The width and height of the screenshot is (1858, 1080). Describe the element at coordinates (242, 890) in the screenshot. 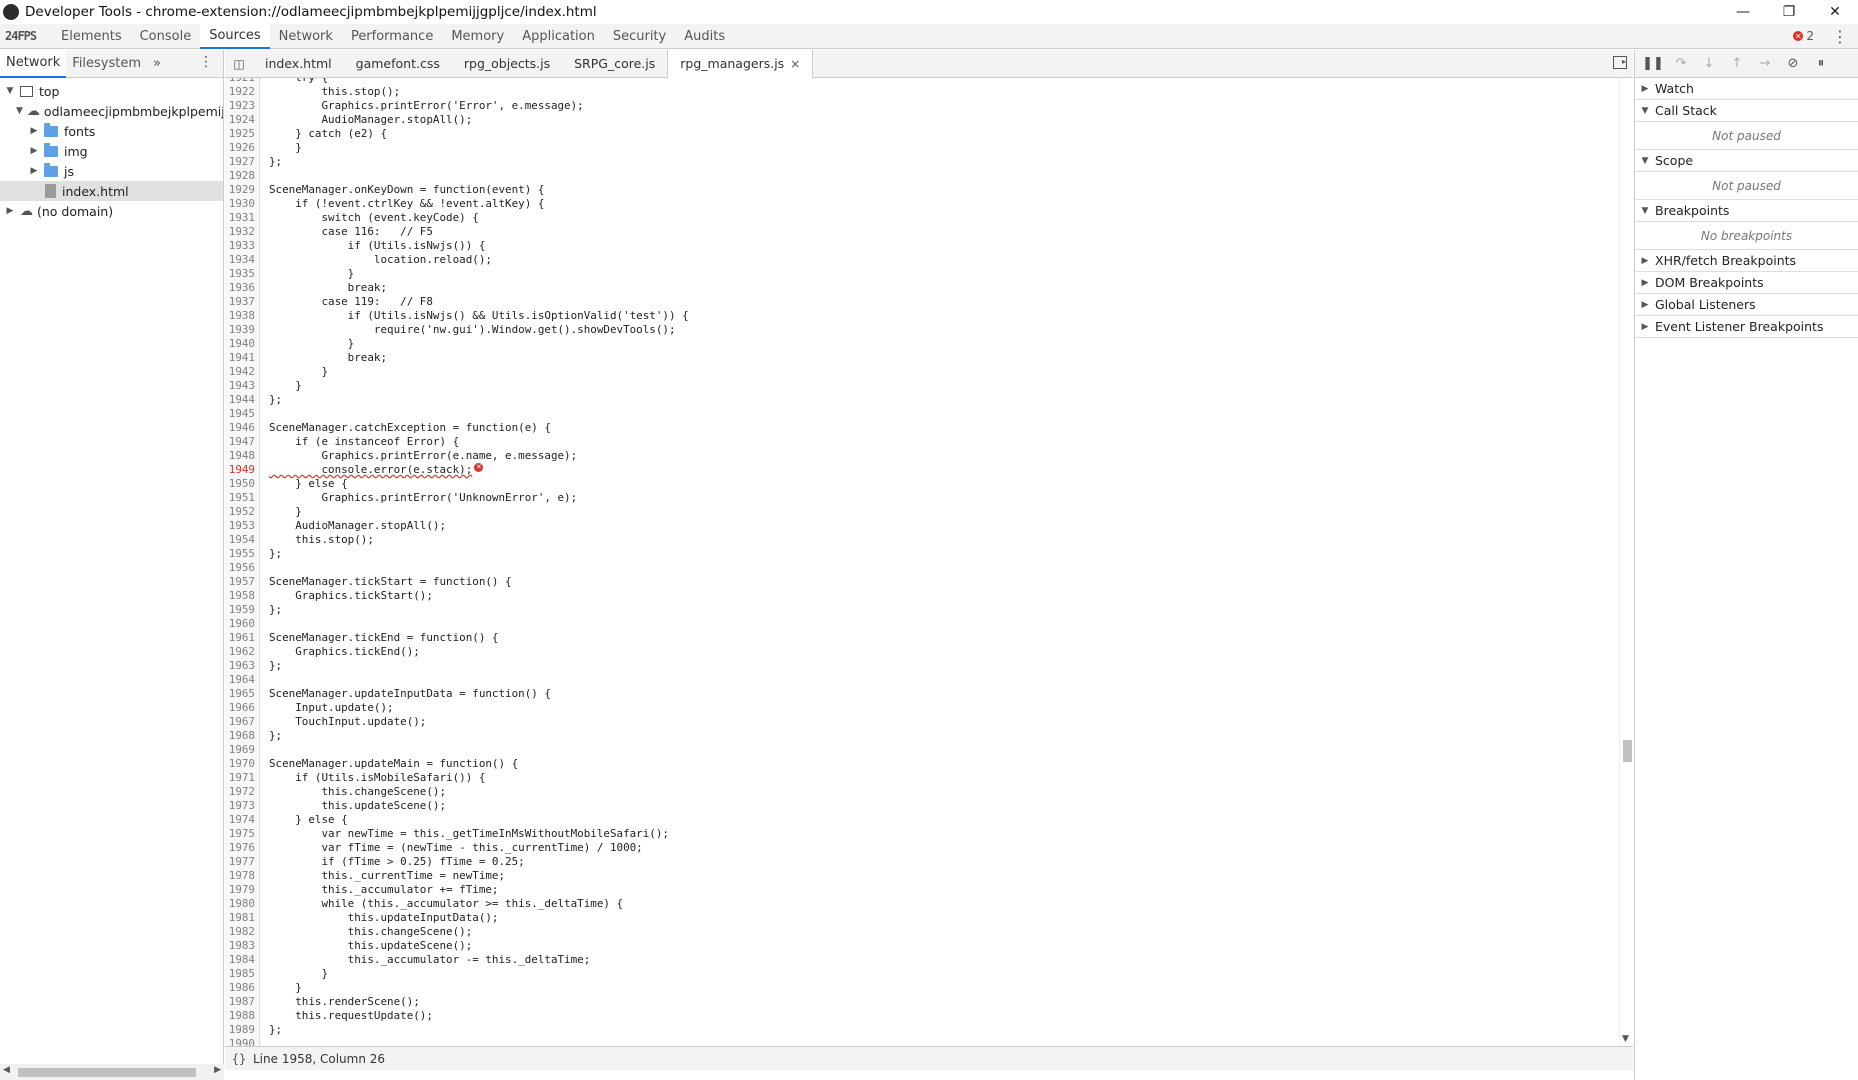

I see `line-number: 1979` at that location.